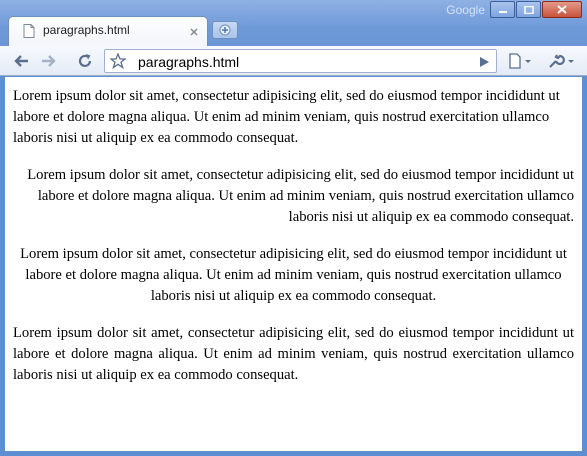 The height and width of the screenshot is (456, 587). I want to click on toolbar: paragraphs.html, so click(293, 61).